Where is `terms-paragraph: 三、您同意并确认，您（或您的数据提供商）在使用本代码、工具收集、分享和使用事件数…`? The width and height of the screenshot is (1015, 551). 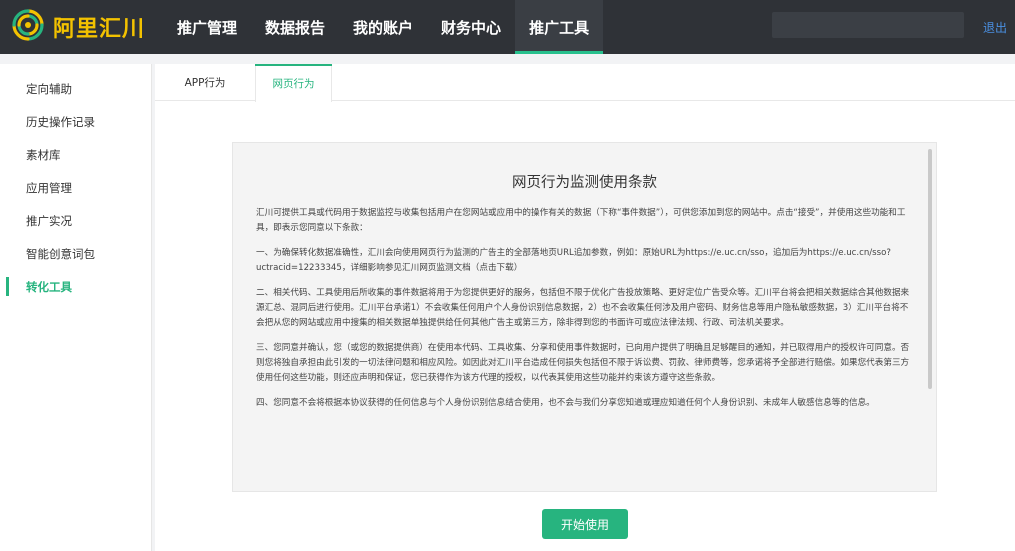
terms-paragraph: 三、您同意并确认，您（或您的数据提供商）在使用本代码、工具收集、分享和使用事件数… is located at coordinates (583, 363).